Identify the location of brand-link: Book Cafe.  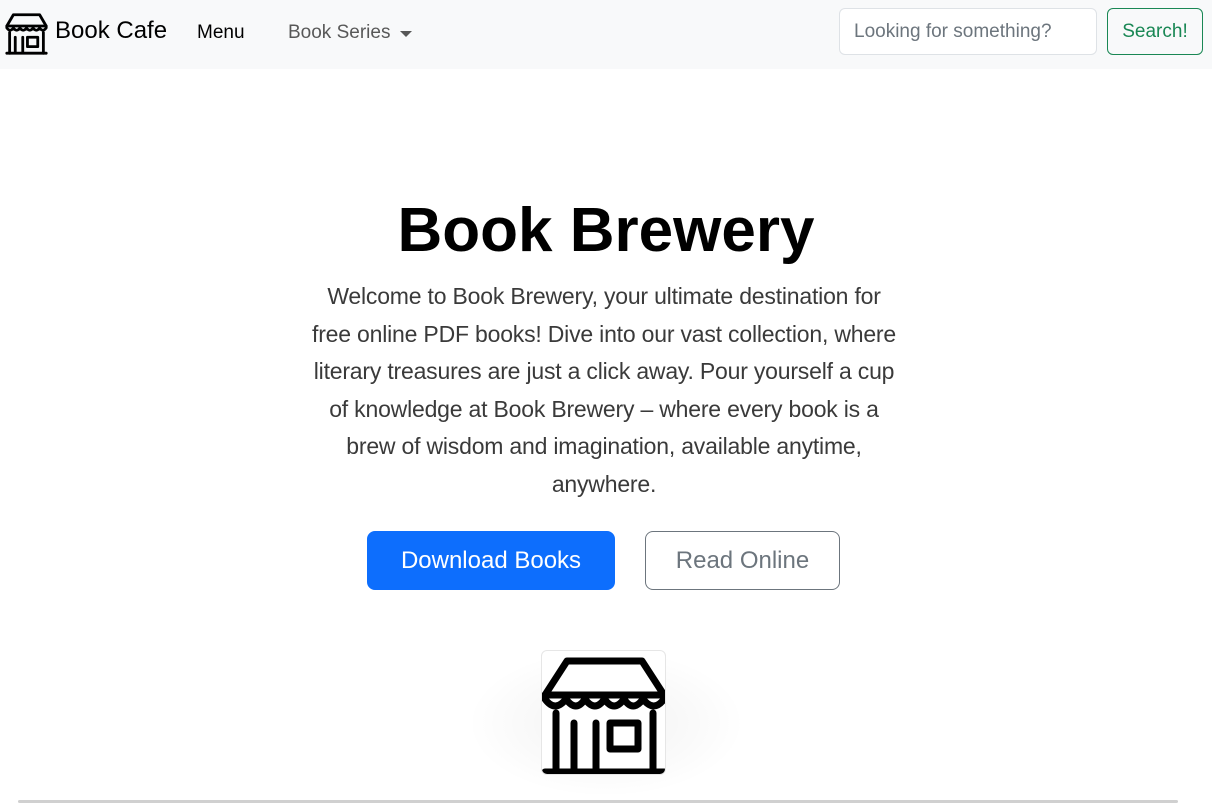
(85, 33).